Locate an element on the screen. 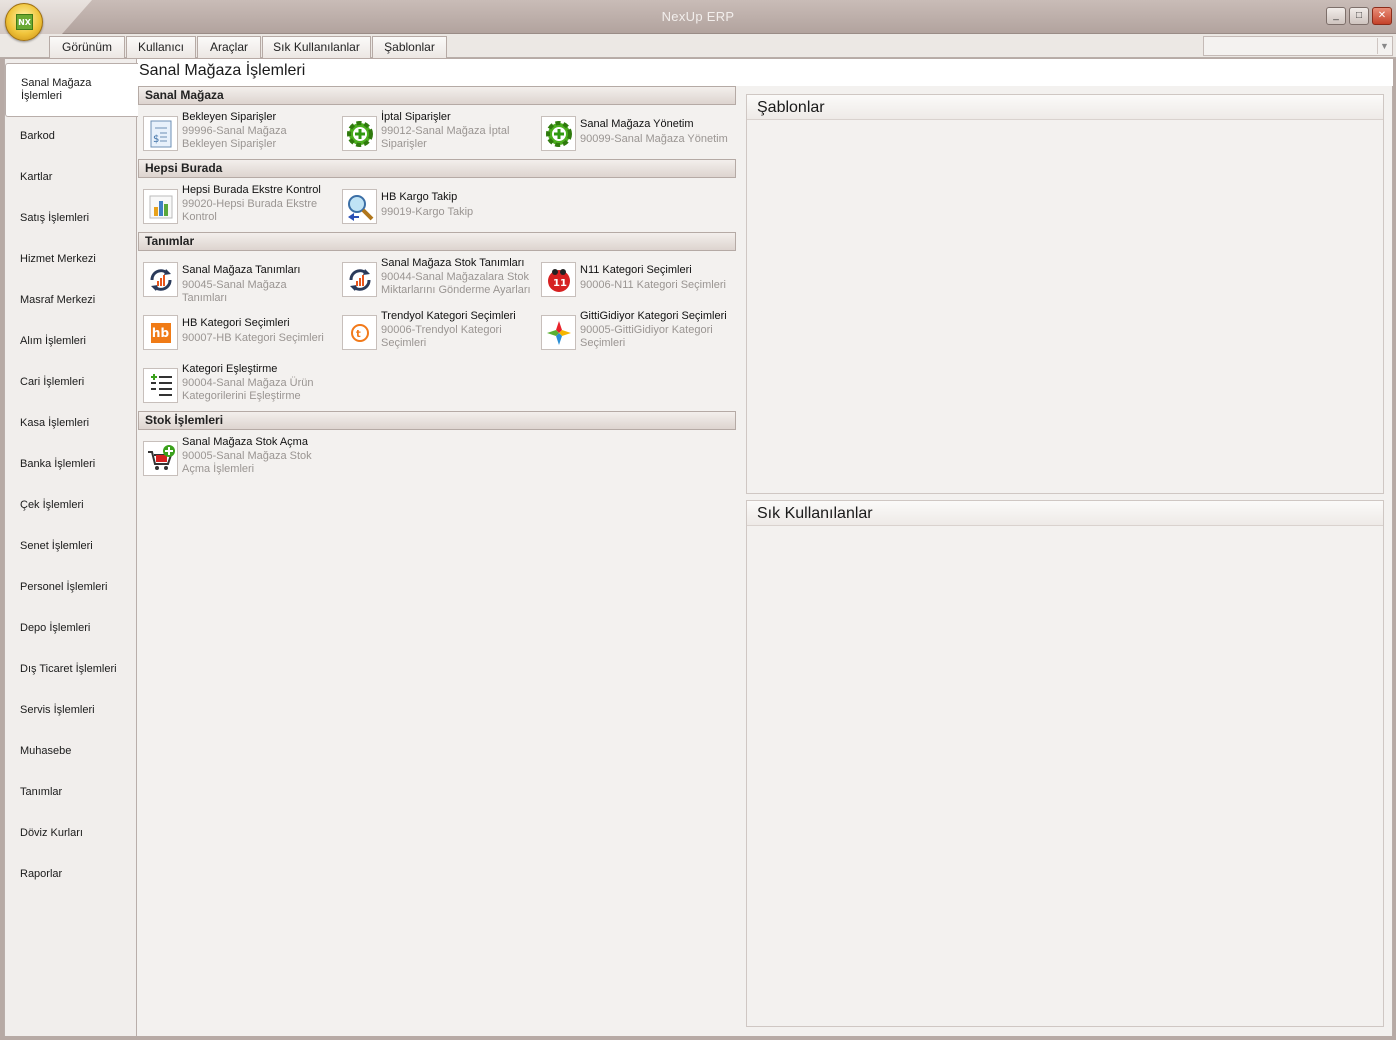 The height and width of the screenshot is (1040, 1396). favorites-panel-title: Sık Kullanılanlar is located at coordinates (1065, 513).